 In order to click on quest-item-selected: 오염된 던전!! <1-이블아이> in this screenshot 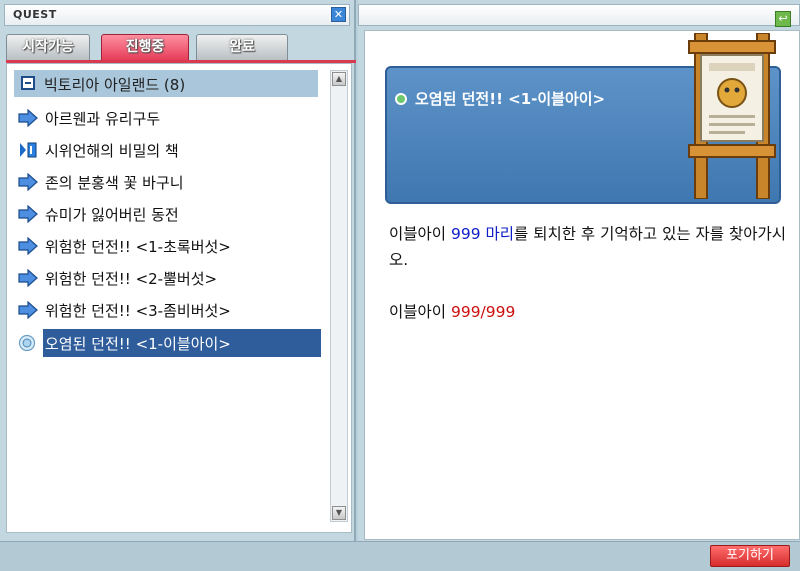, I will do `click(169, 343)`.